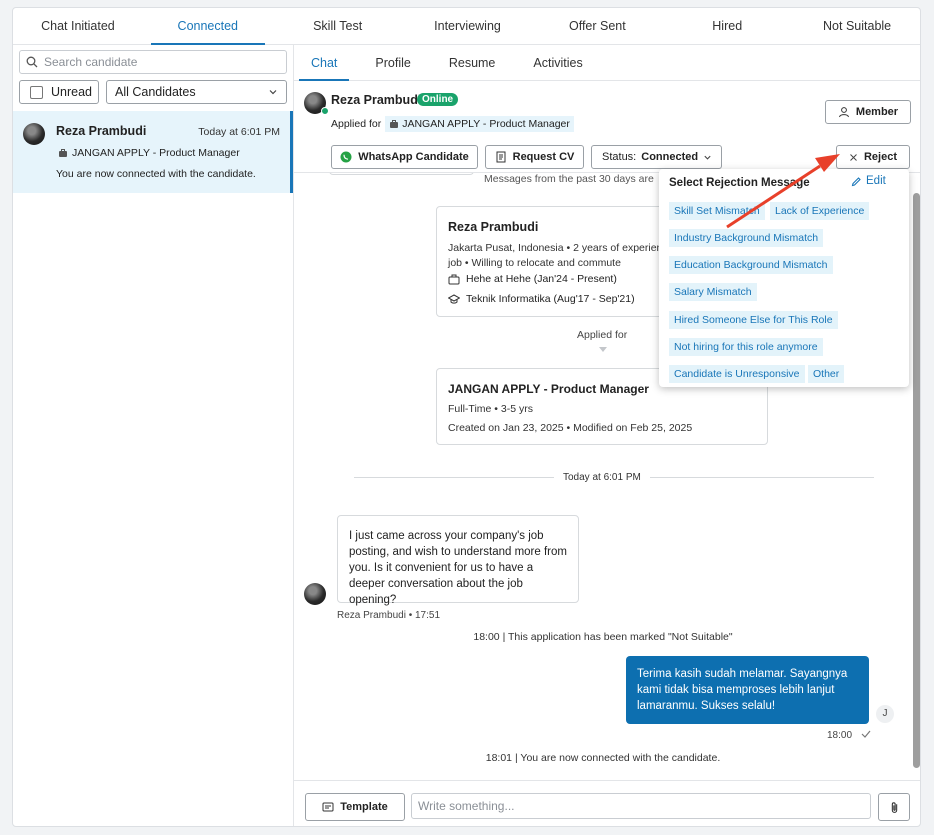  Describe the element at coordinates (820, 211) in the screenshot. I see `rejection-option: Lack of Experience` at that location.